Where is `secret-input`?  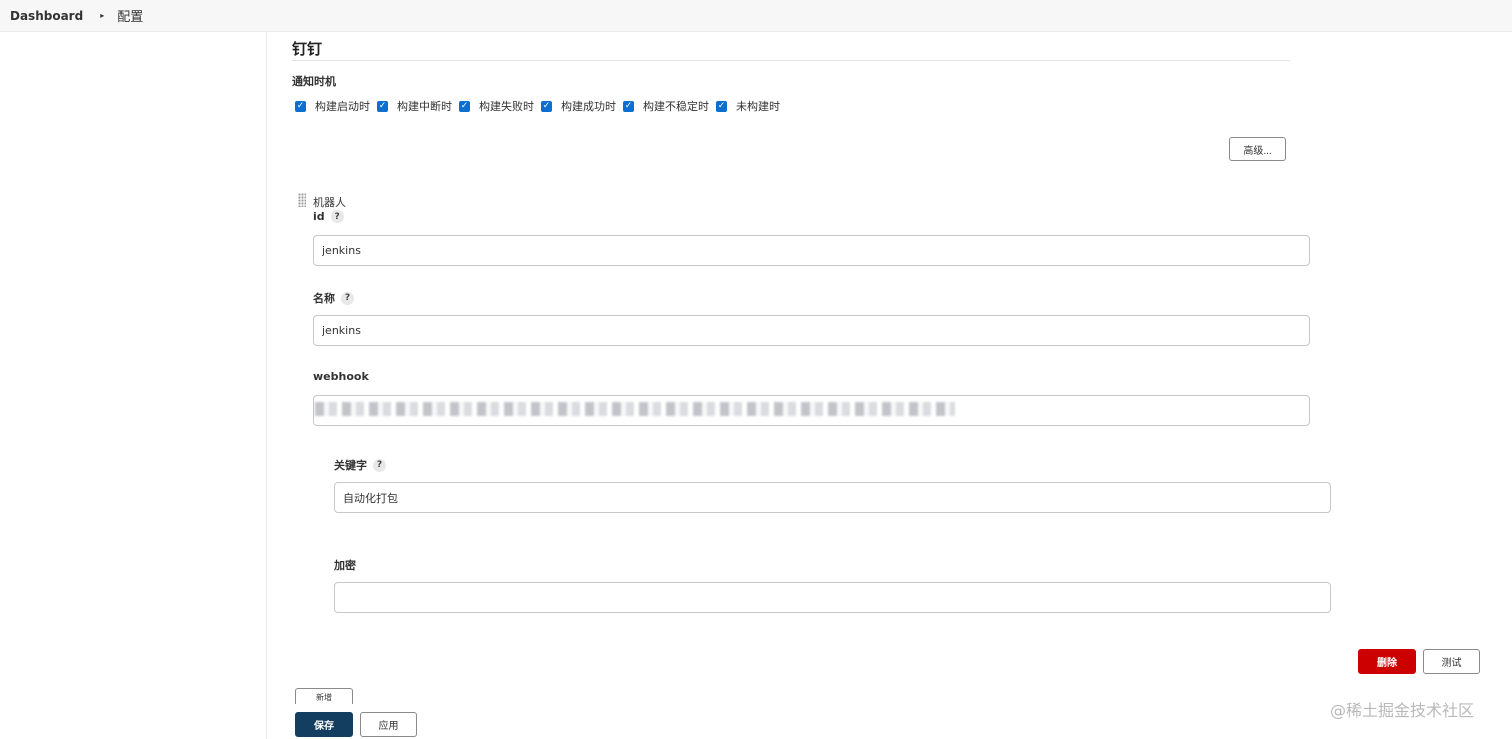 secret-input is located at coordinates (832, 597).